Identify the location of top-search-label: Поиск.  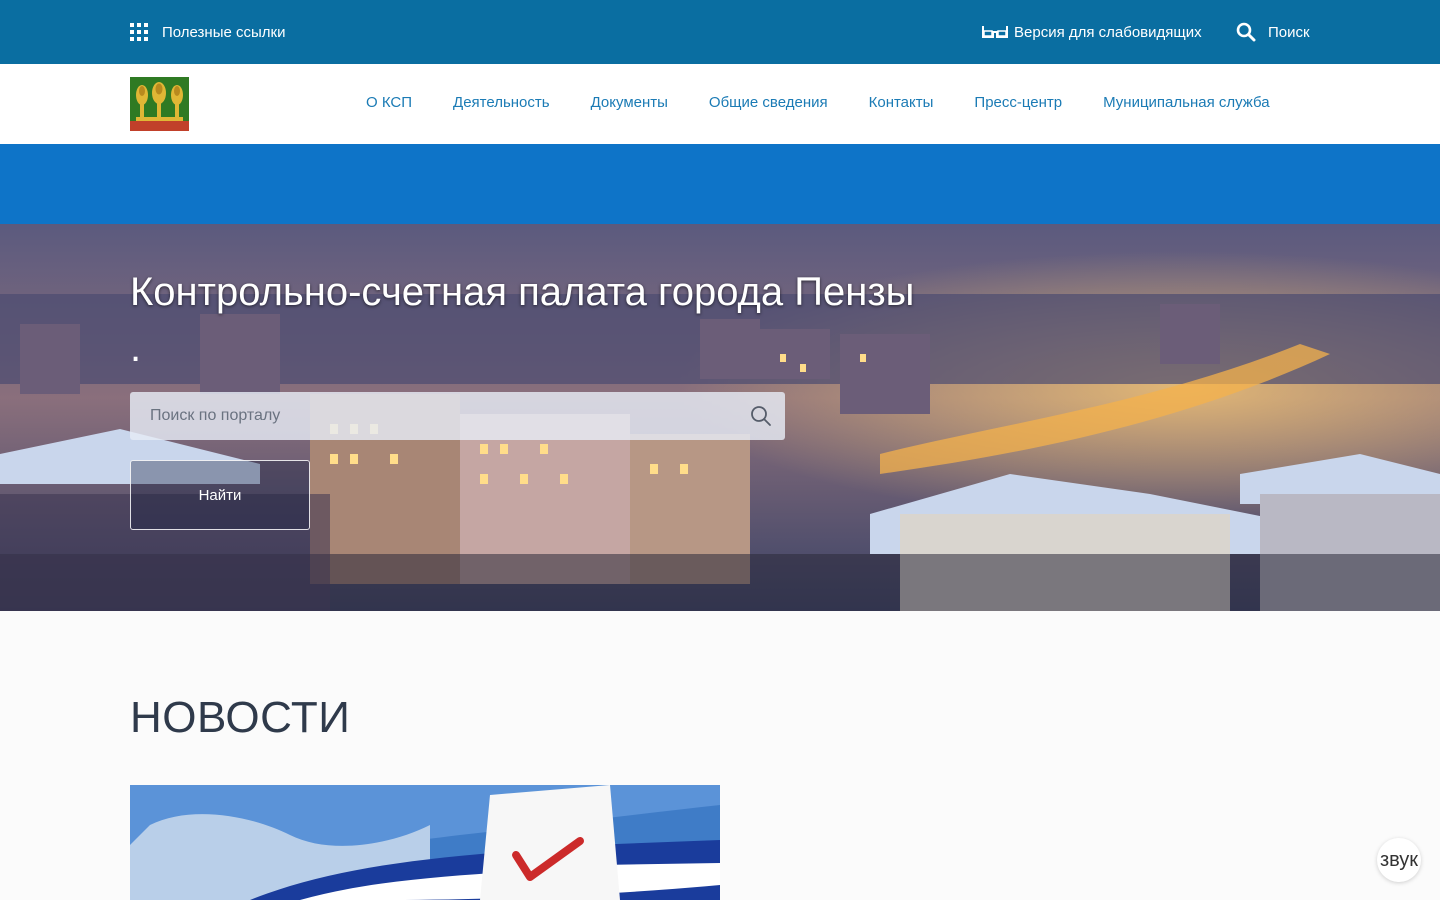
(1289, 32).